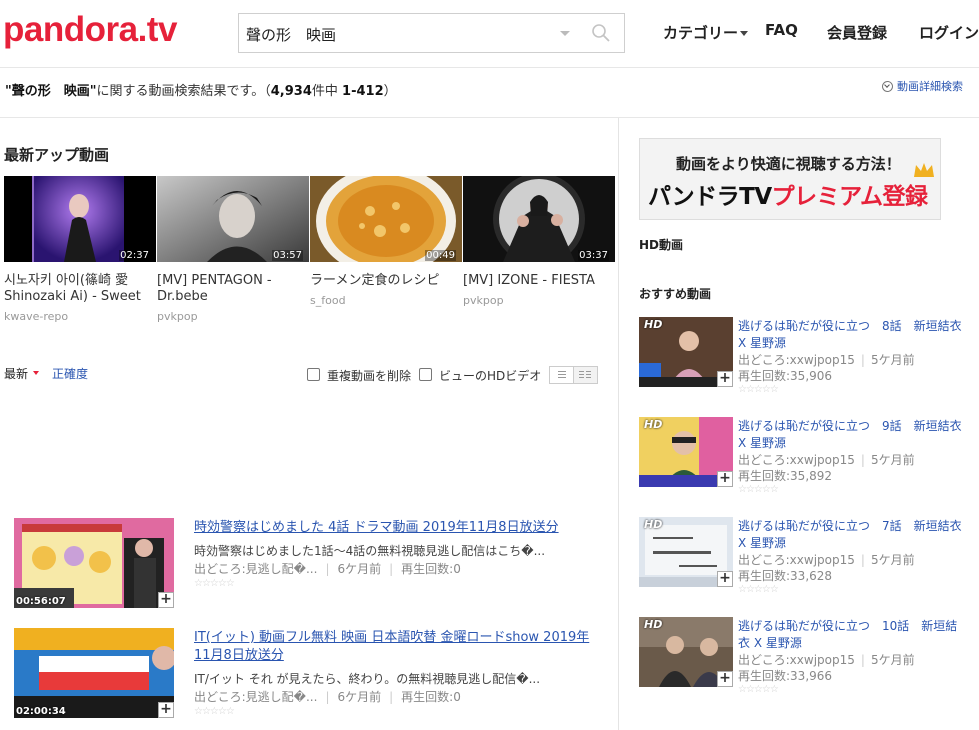 This screenshot has width=979, height=730. I want to click on nav-faq: FAQ, so click(781, 30).